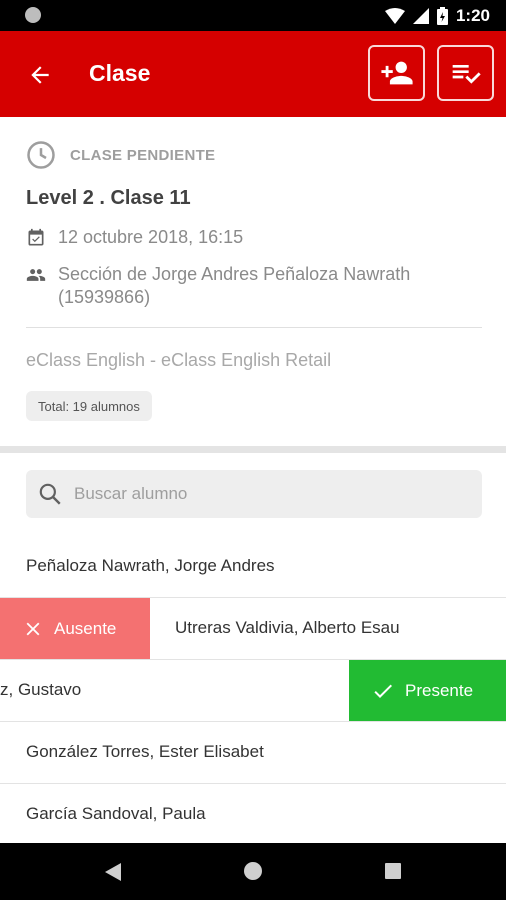 The width and height of the screenshot is (506, 900). I want to click on nav-recents-icon, so click(393, 871).